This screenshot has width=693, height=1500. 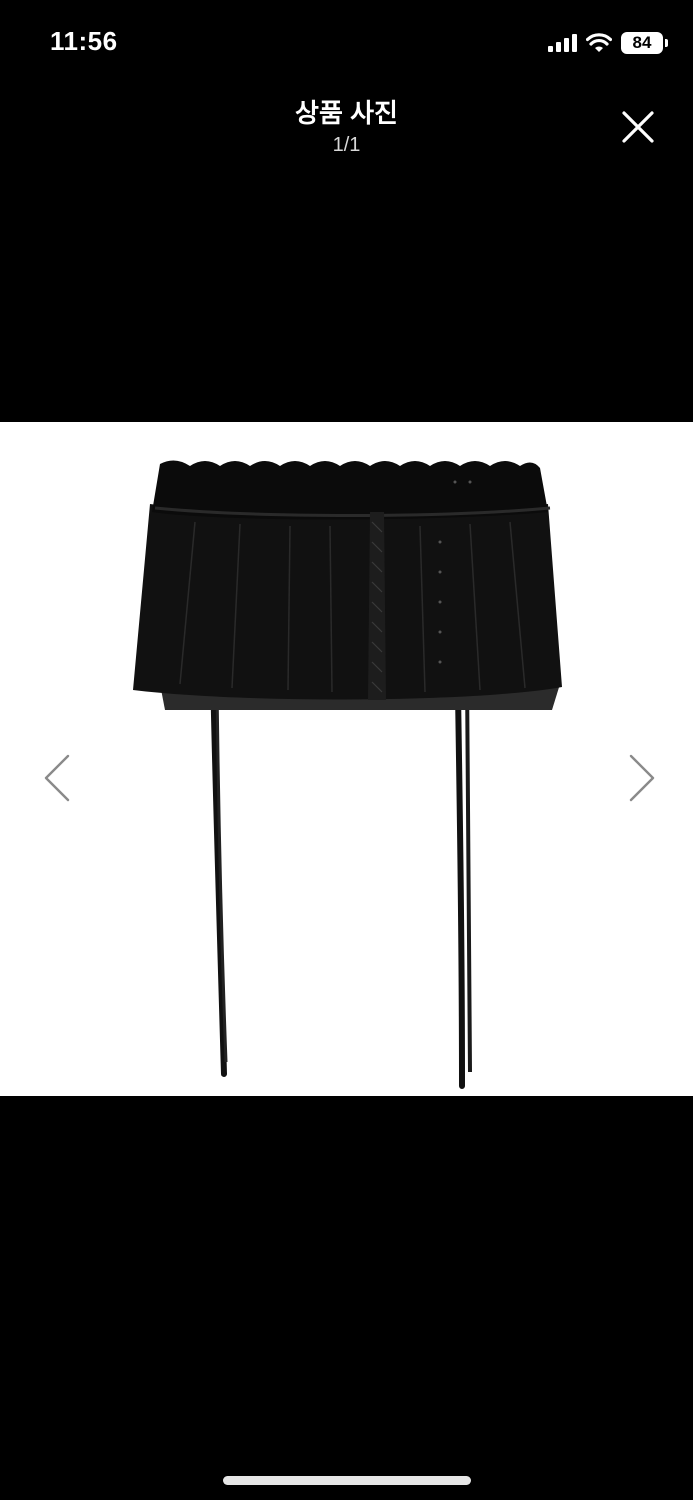 What do you see at coordinates (599, 42) in the screenshot?
I see `wifi-icon` at bounding box center [599, 42].